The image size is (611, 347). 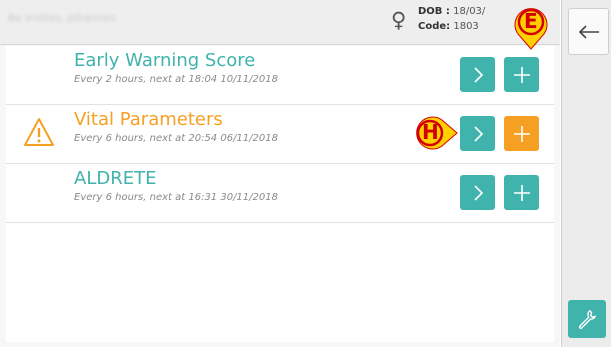 What do you see at coordinates (586, 173) in the screenshot?
I see `right-sidebar` at bounding box center [586, 173].